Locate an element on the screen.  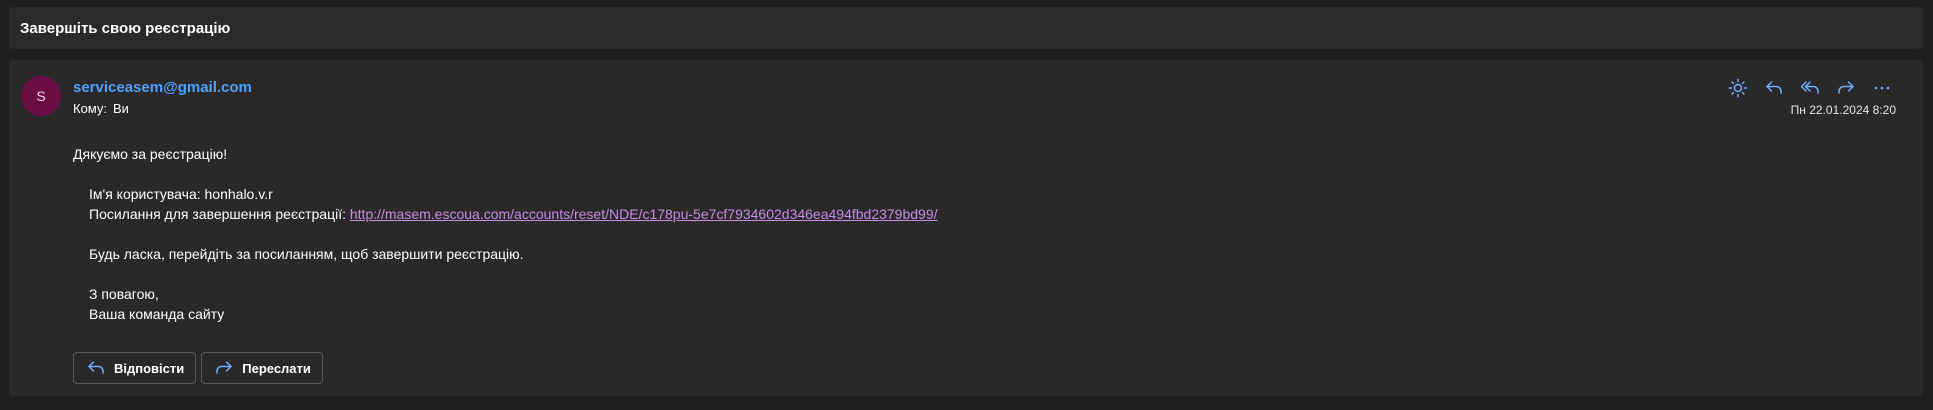
forward-button: Переслати is located at coordinates (262, 368).